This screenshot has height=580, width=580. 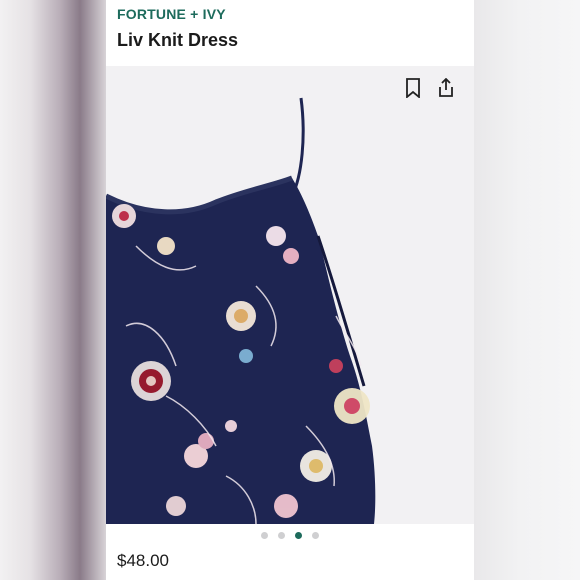 I want to click on carousel-dots, so click(x=290, y=535).